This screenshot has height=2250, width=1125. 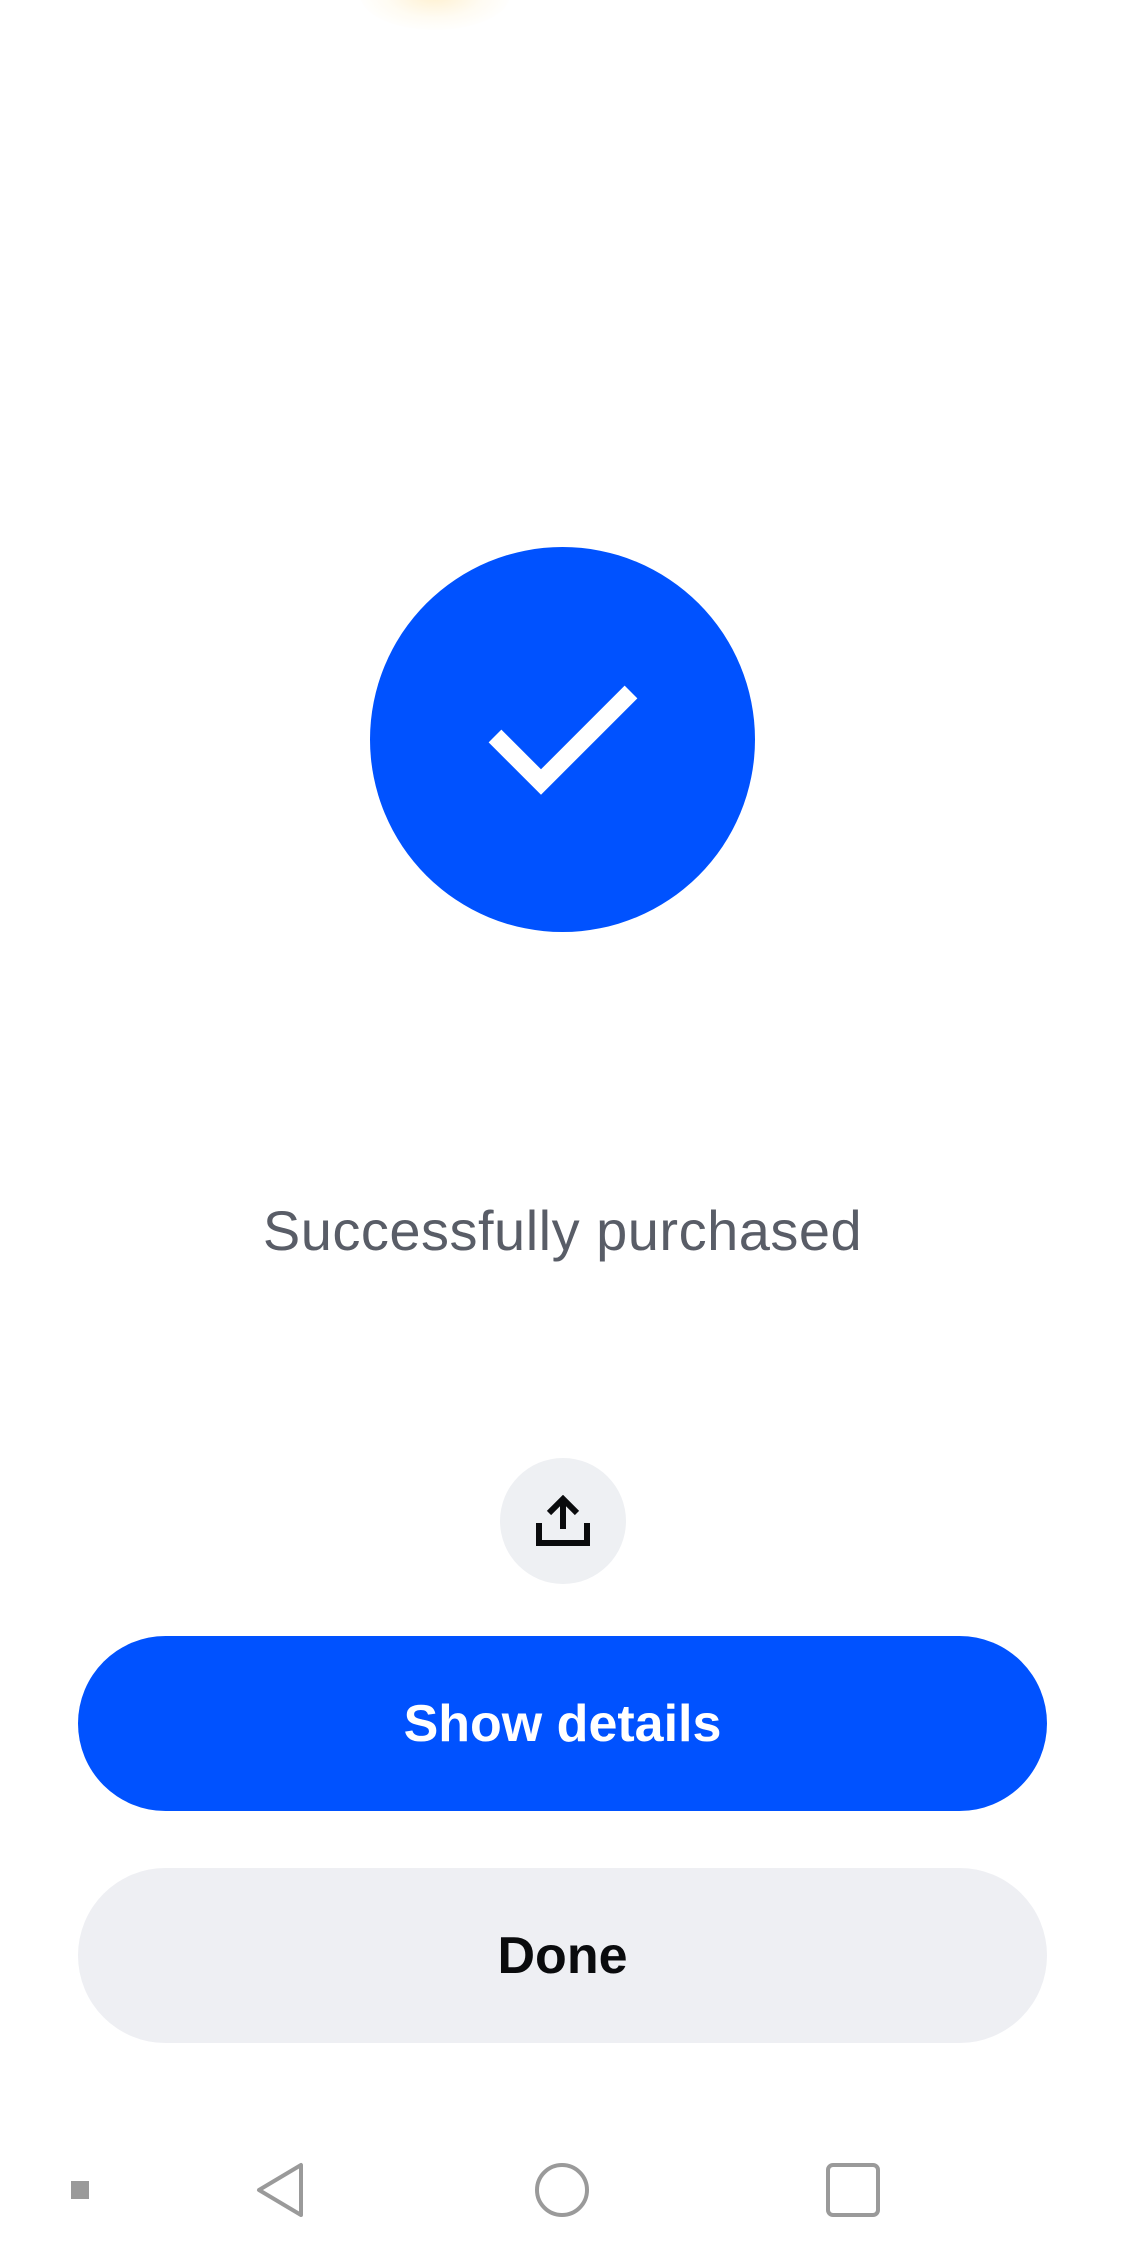 I want to click on checkmark-icon, so click(x=562, y=740).